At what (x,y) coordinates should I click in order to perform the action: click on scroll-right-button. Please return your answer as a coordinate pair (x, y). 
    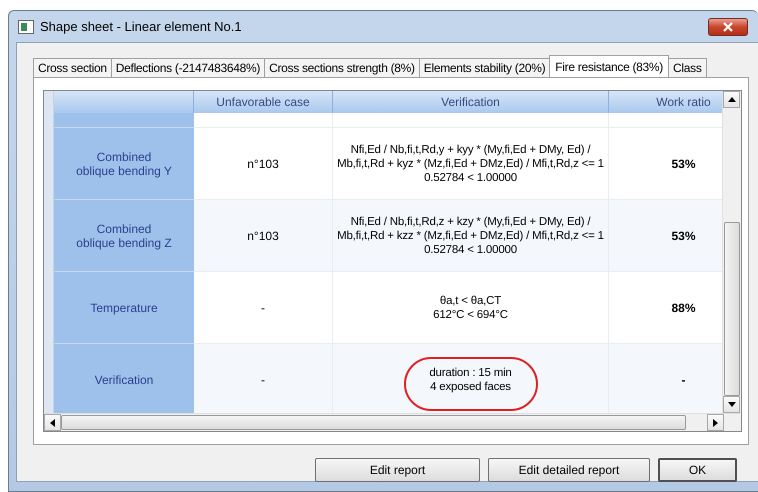
    Looking at the image, I should click on (715, 422).